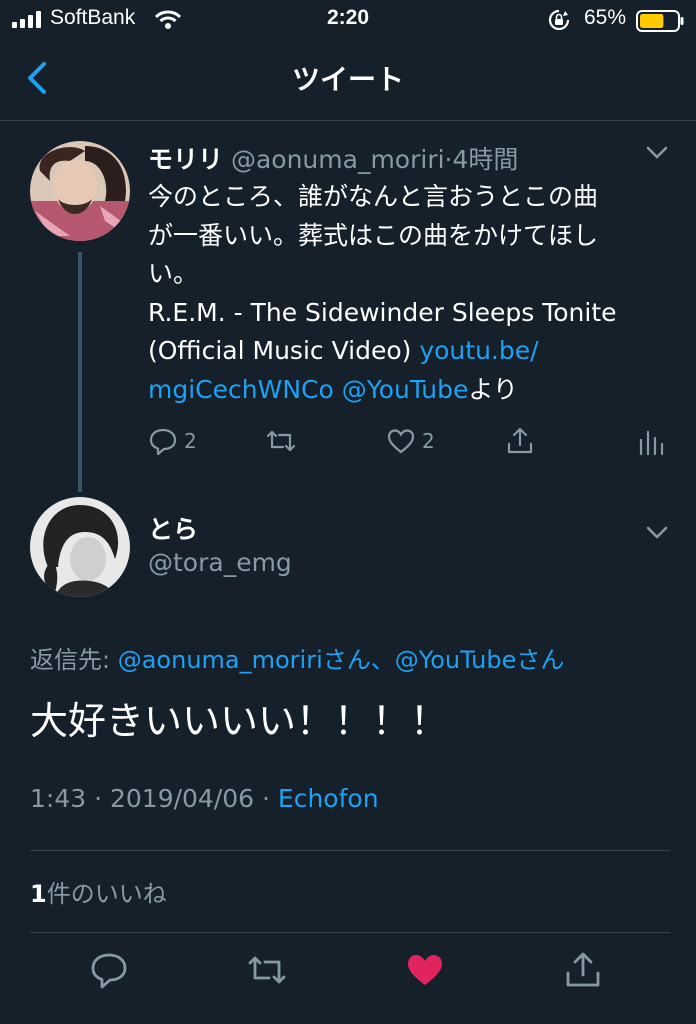  Describe the element at coordinates (373, 235) in the screenshot. I see `tweet-text-line: が一番いい。葬式はこの曲をかけてほし` at that location.